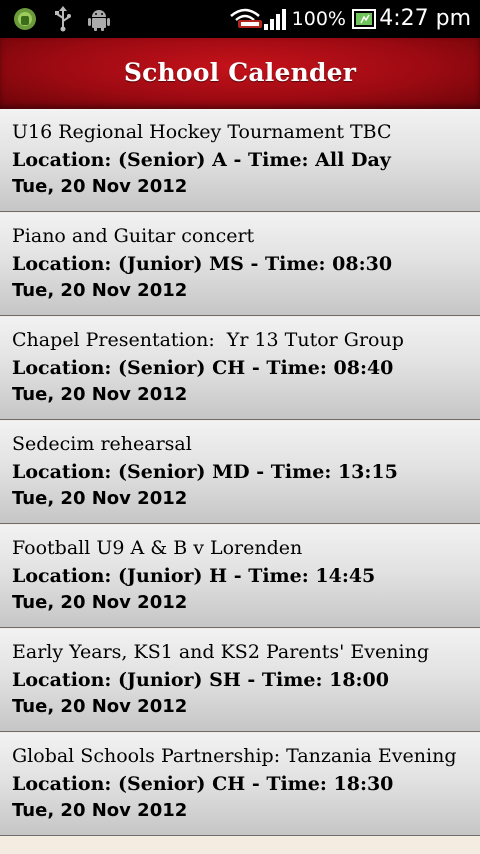 The image size is (480, 854). What do you see at coordinates (245, 21) in the screenshot?
I see `wifi-icon` at bounding box center [245, 21].